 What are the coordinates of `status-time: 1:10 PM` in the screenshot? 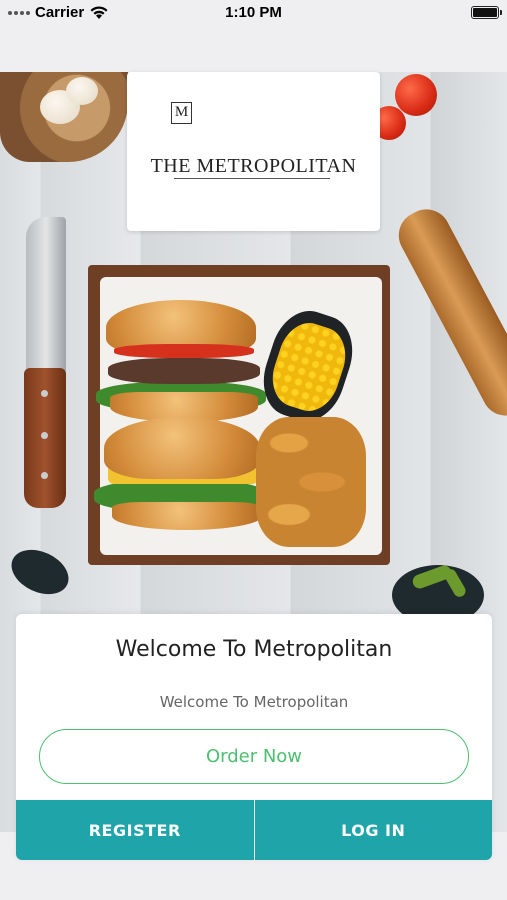 It's located at (253, 12).